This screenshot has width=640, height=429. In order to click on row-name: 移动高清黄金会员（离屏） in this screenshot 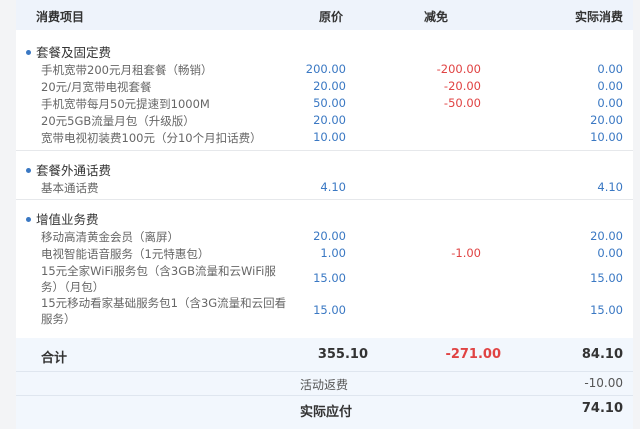, I will do `click(110, 237)`.